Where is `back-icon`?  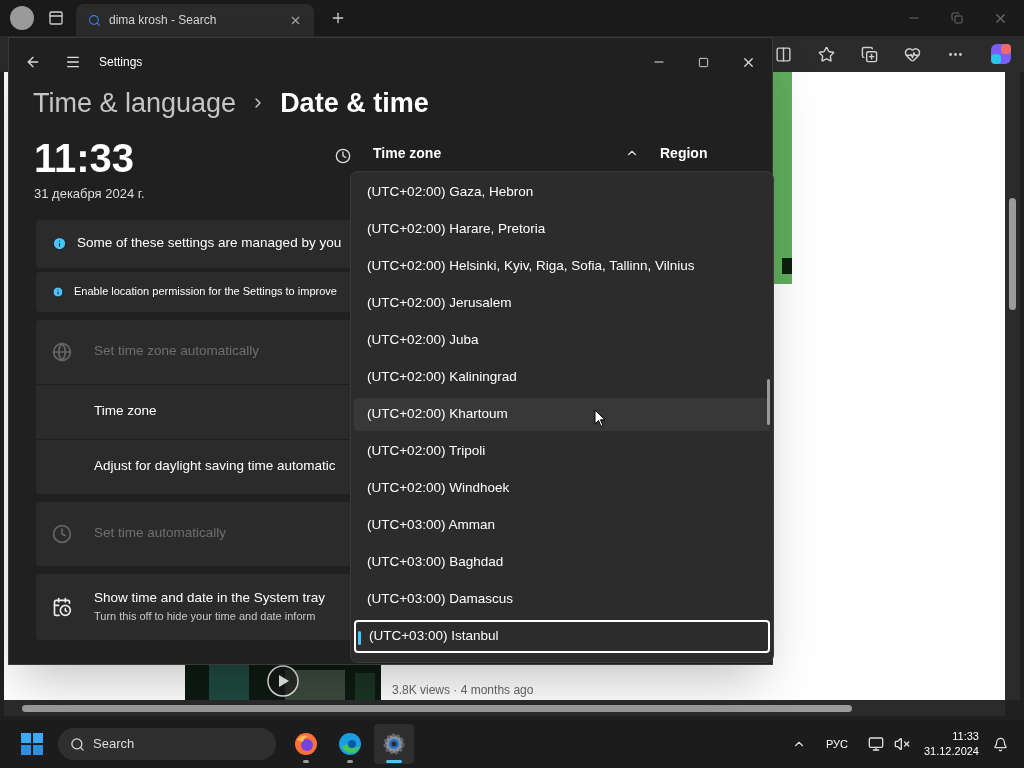 back-icon is located at coordinates (33, 62).